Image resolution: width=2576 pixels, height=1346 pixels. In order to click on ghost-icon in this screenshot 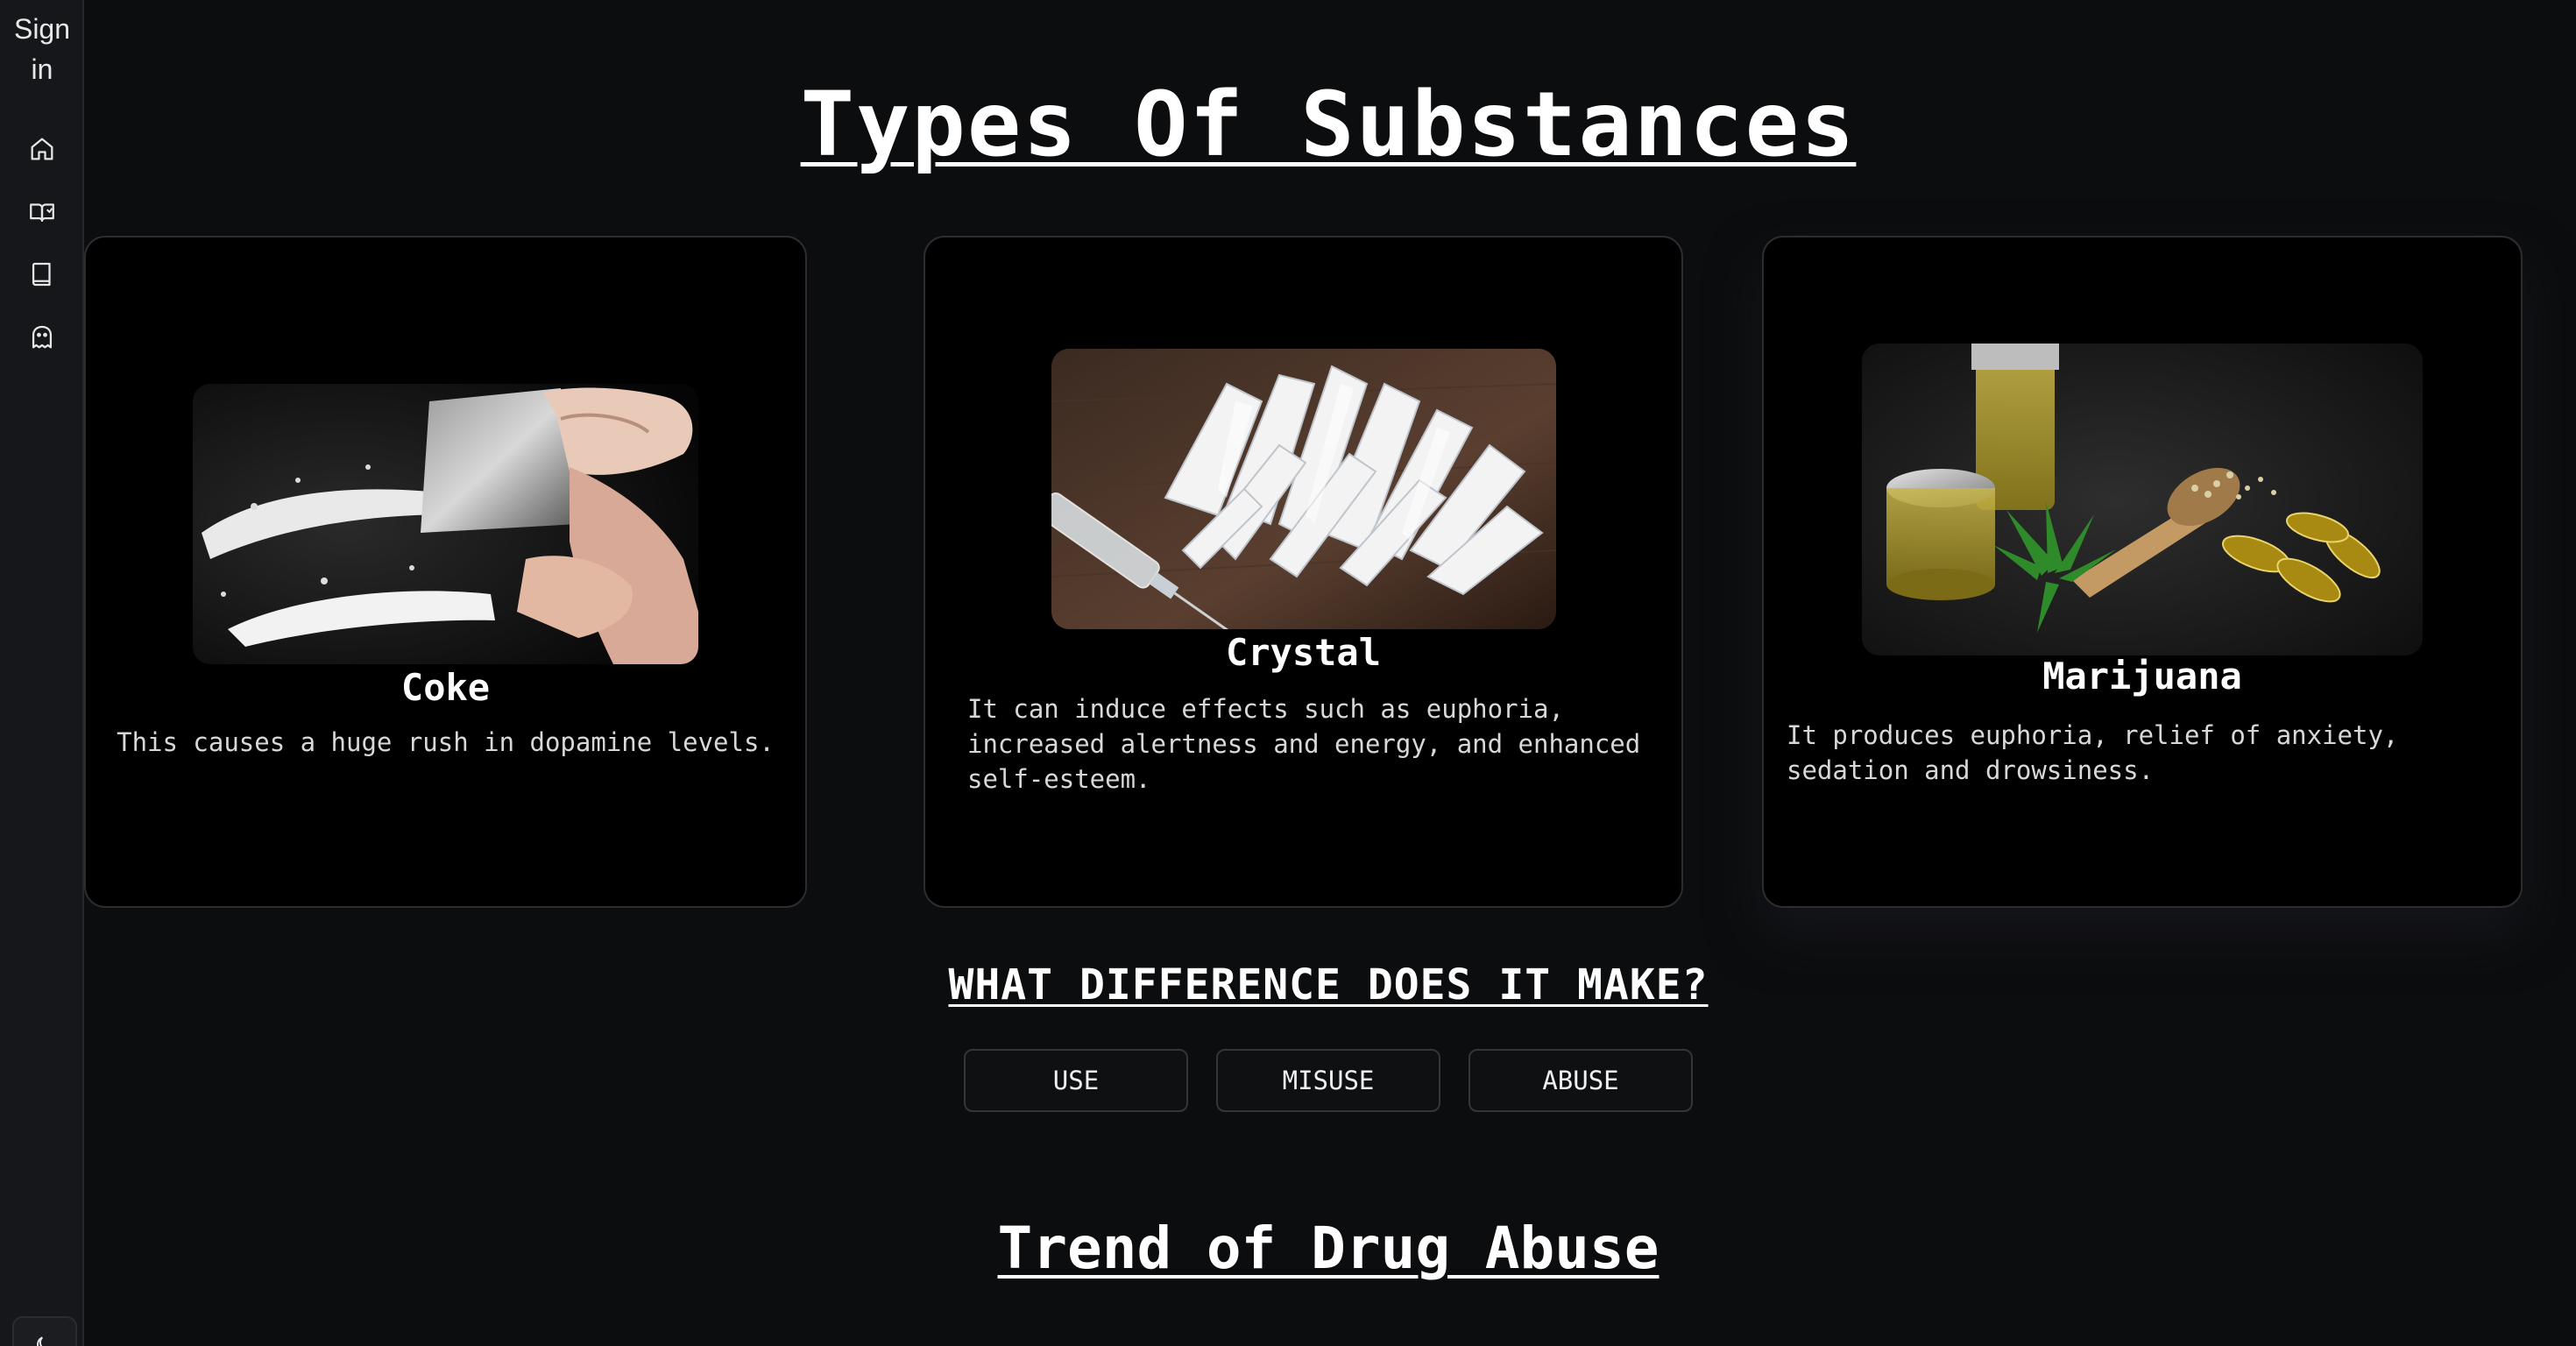, I will do `click(42, 337)`.